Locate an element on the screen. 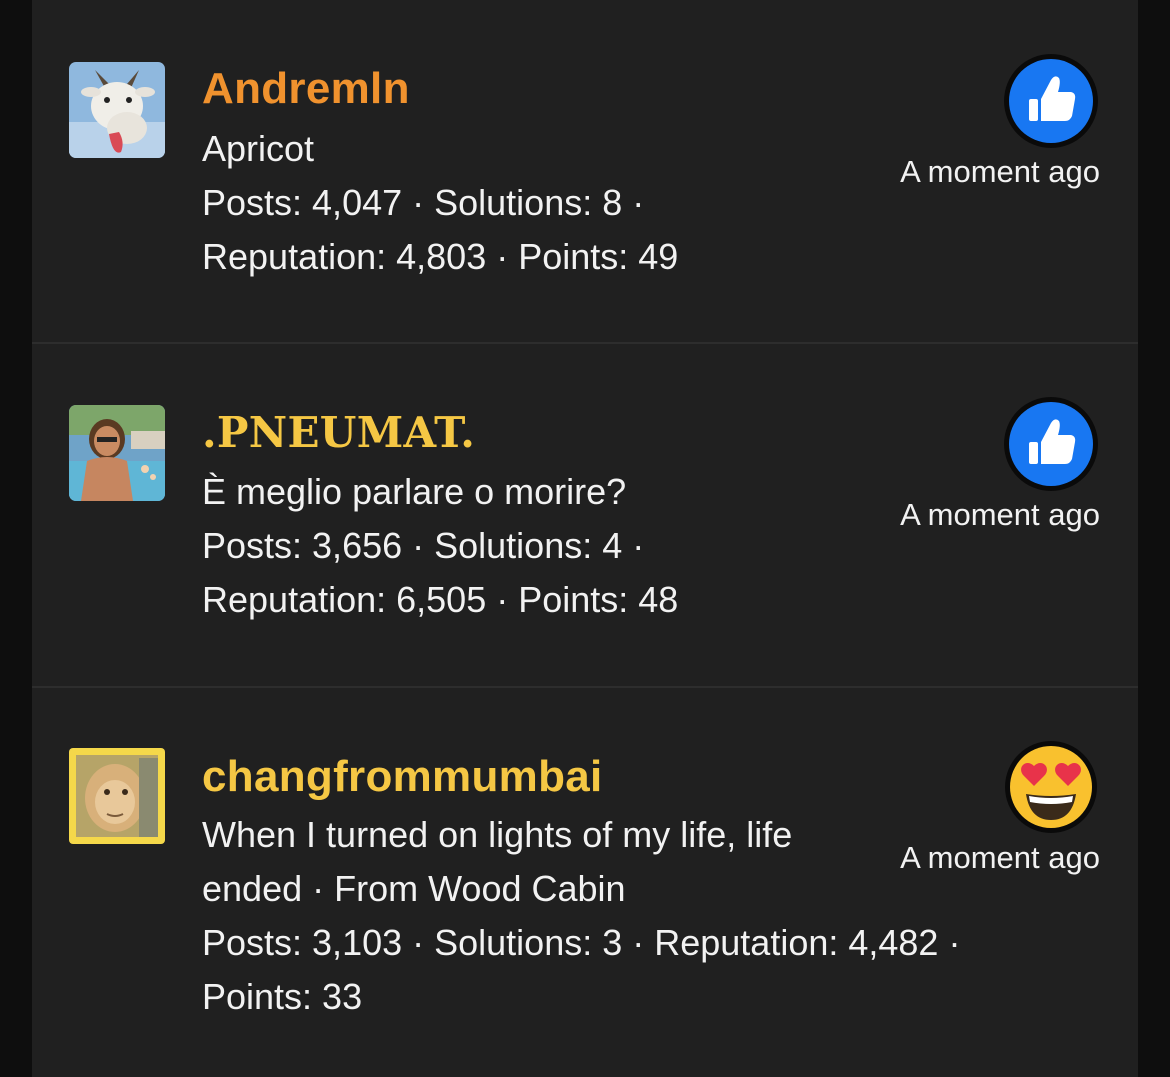  user-title-continued: ended · From Wood Cabin is located at coordinates (414, 888).